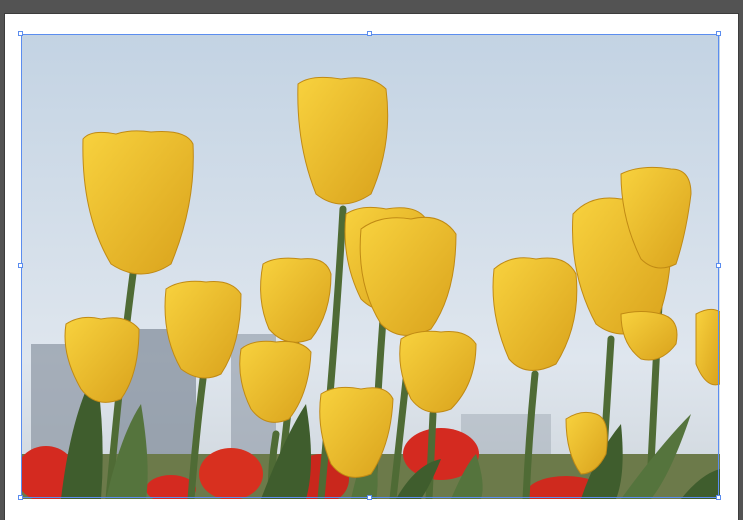 This screenshot has height=520, width=743. What do you see at coordinates (369, 497) in the screenshot?
I see `handle-bottom-center` at bounding box center [369, 497].